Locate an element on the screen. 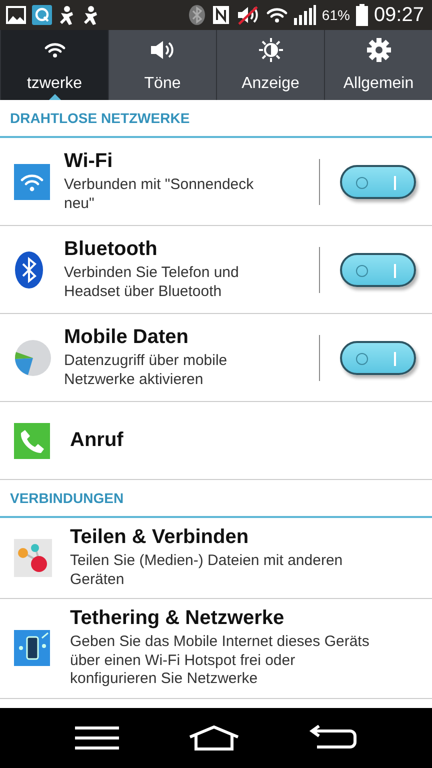 The height and width of the screenshot is (768, 432). nfc-icon is located at coordinates (221, 15).